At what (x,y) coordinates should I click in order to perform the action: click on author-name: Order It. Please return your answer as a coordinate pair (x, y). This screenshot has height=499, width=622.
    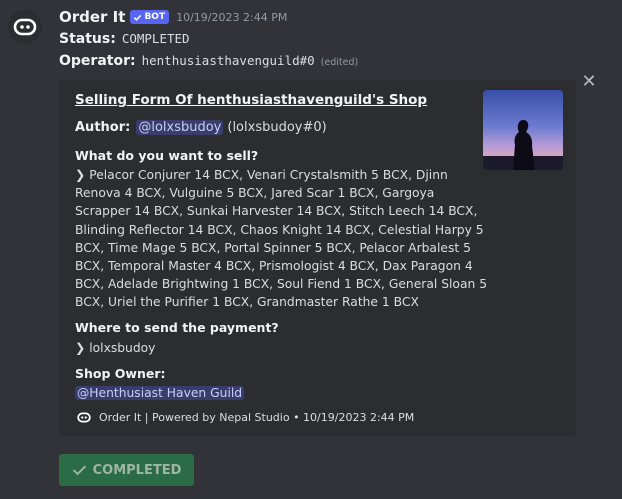
    Looking at the image, I should click on (92, 17).